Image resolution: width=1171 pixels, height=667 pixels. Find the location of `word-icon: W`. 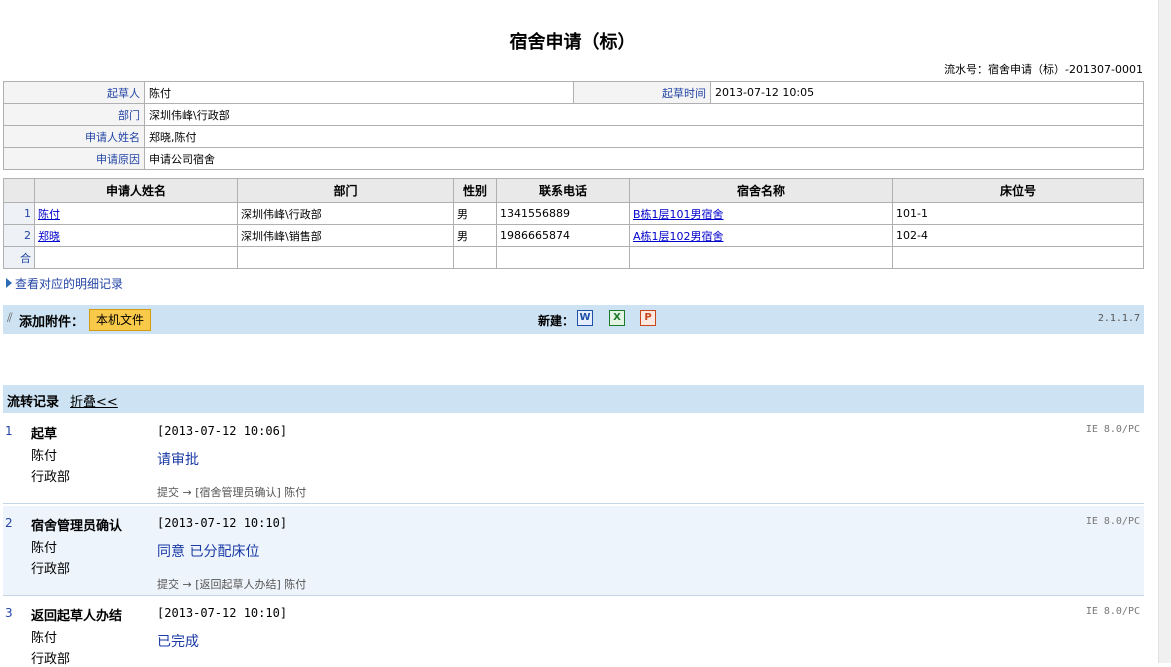

word-icon: W is located at coordinates (585, 318).